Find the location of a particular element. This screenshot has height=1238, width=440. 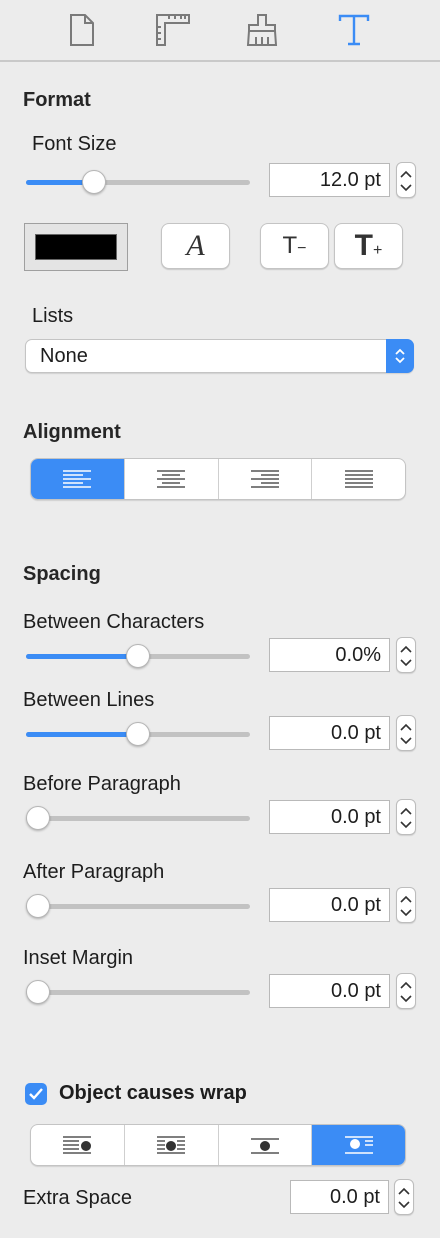

document-icon is located at coordinates (82, 30).